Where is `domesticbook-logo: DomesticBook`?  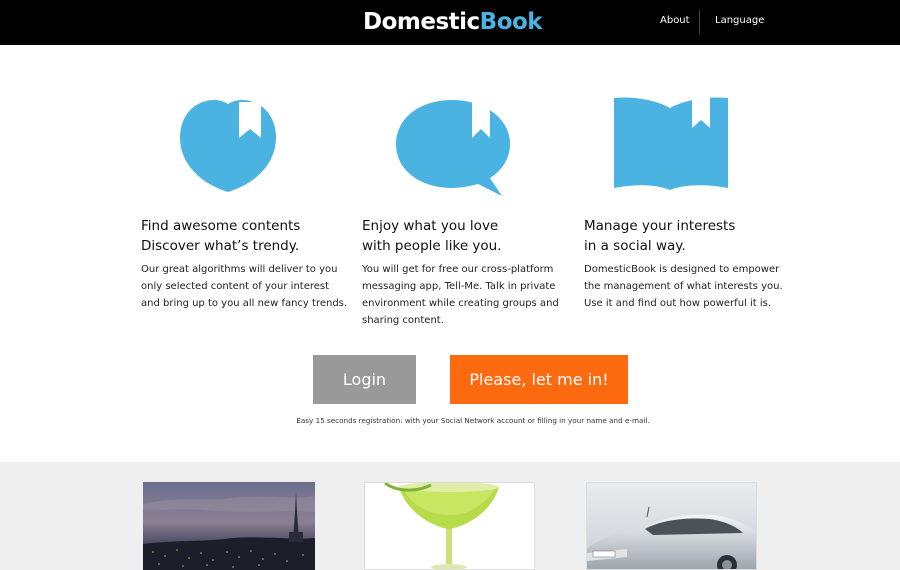 domesticbook-logo: DomesticBook is located at coordinates (453, 22).